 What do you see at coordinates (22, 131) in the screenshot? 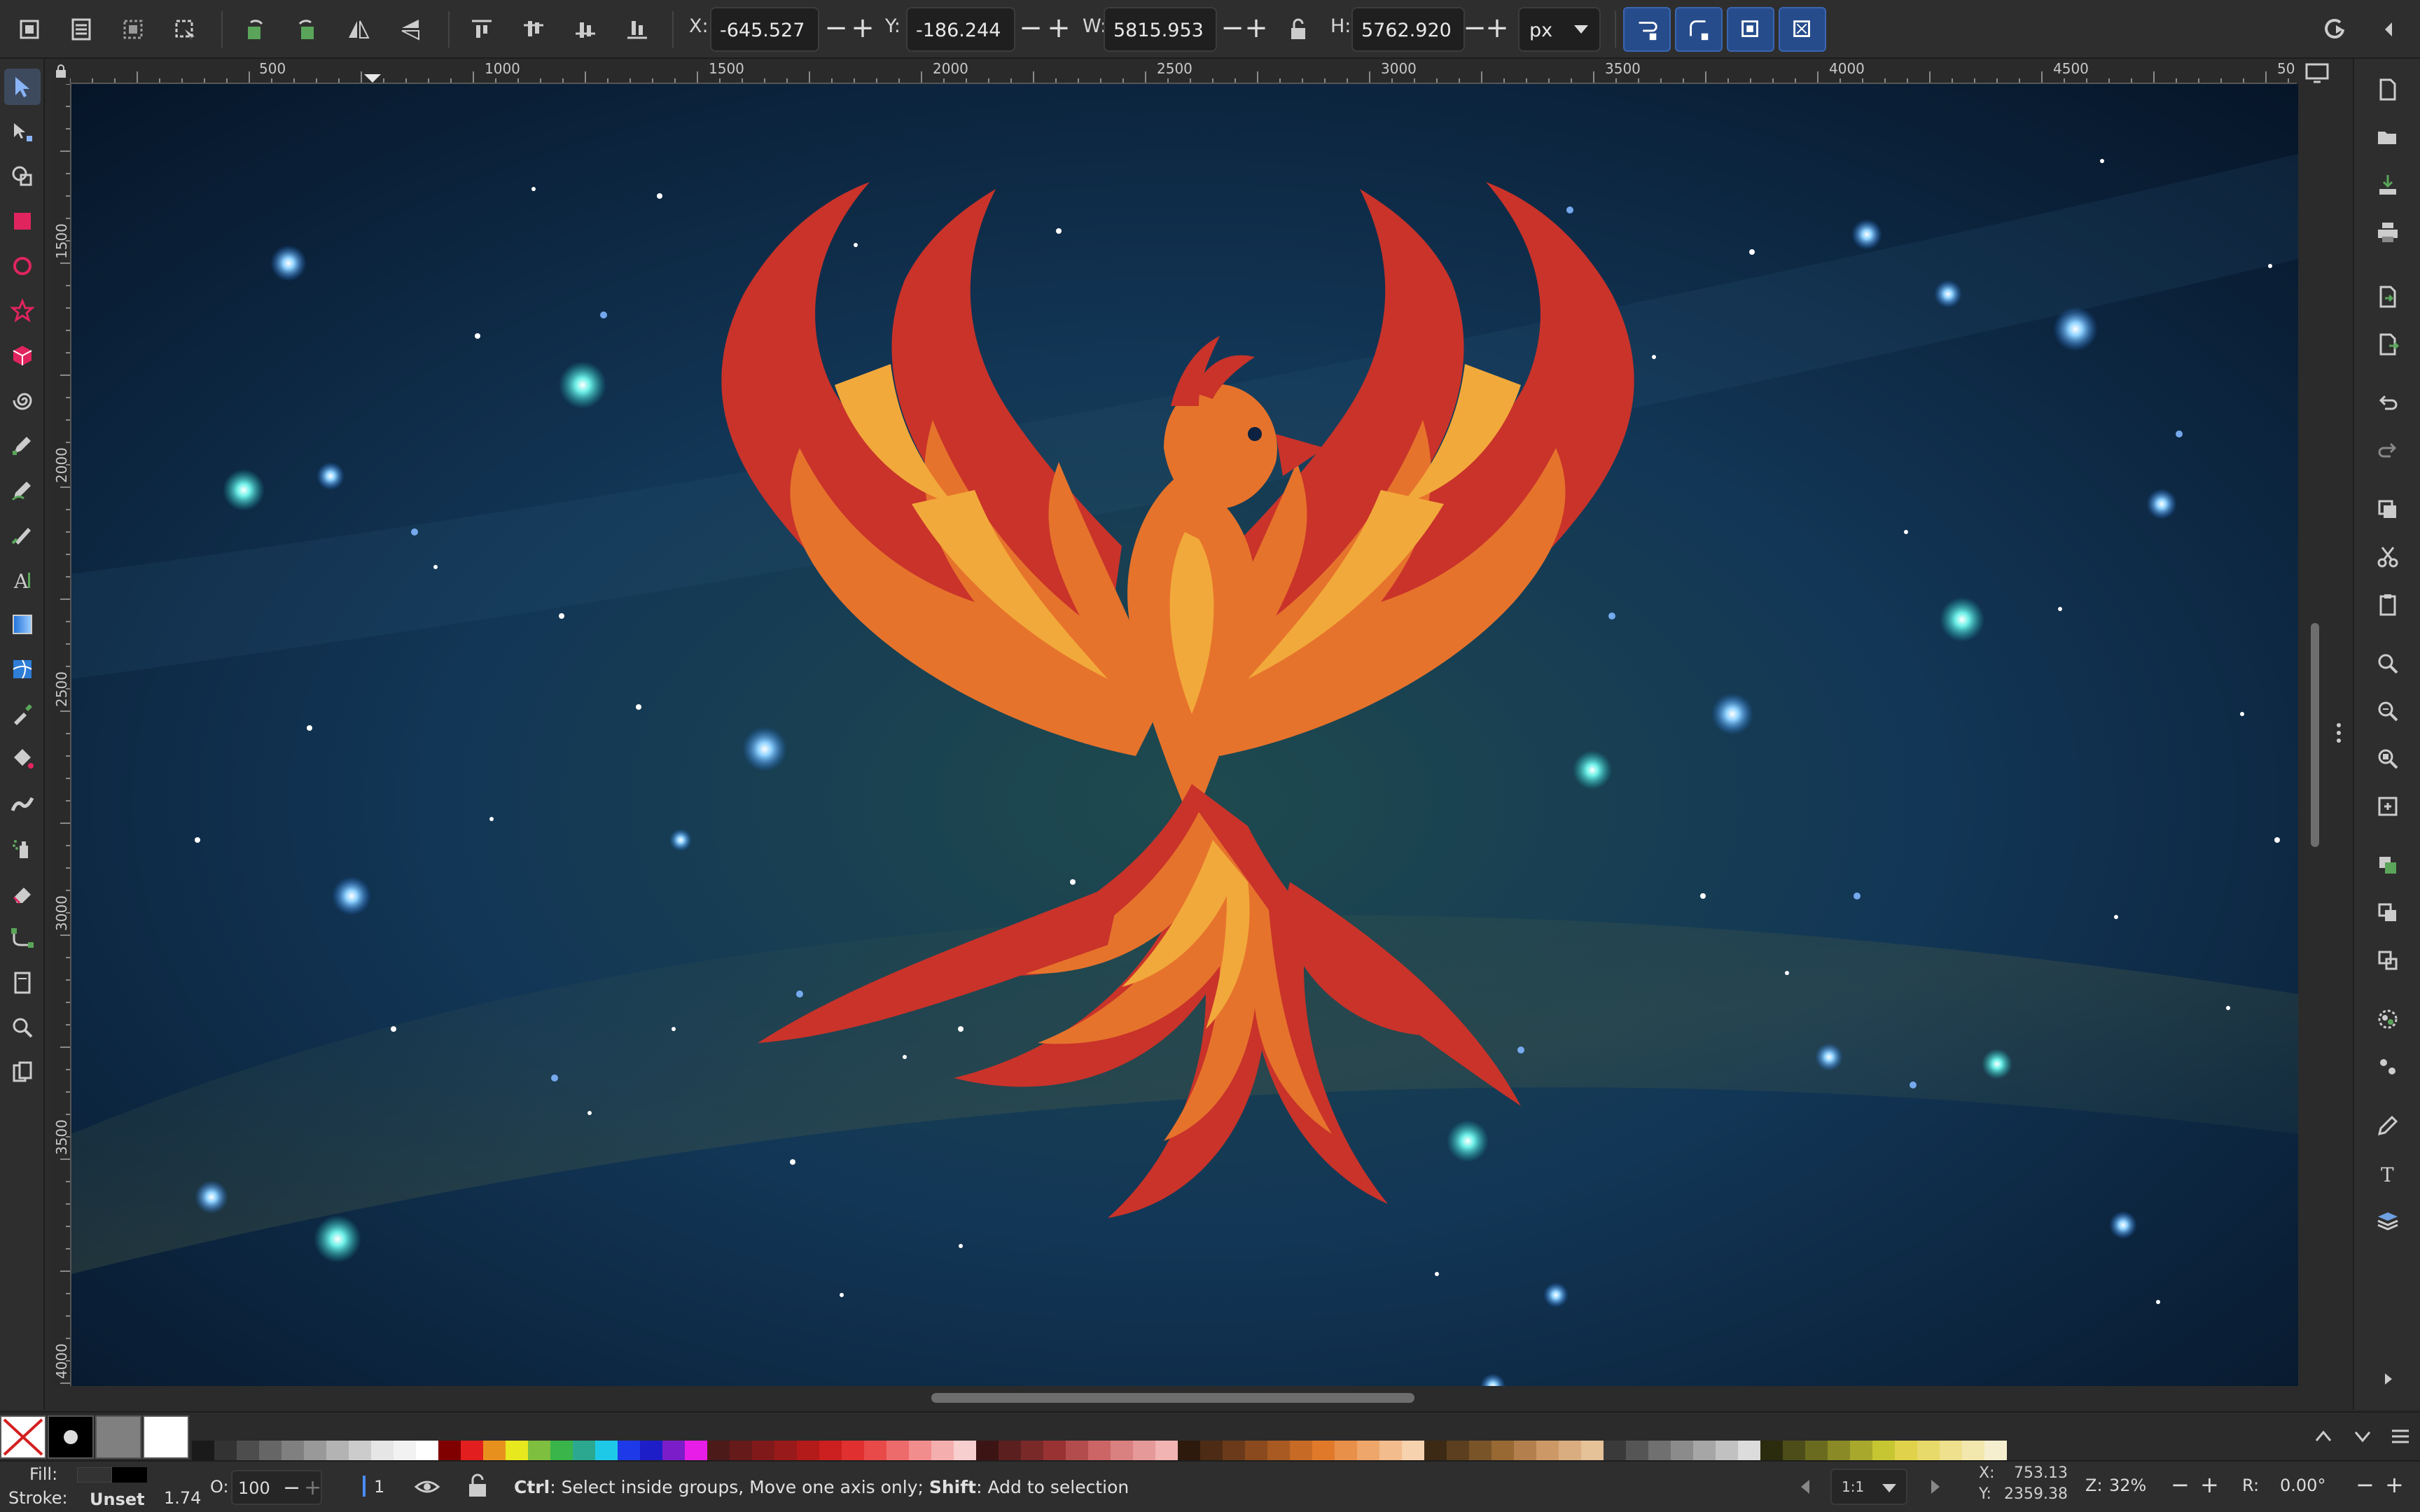
I see `node-tool-icon` at bounding box center [22, 131].